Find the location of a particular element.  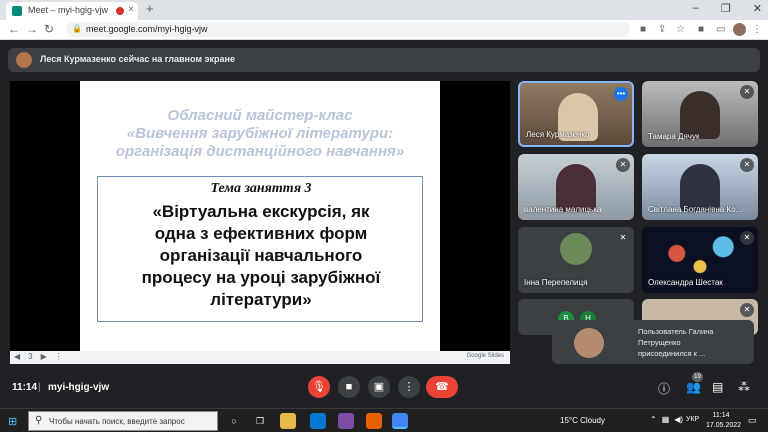

notification-icon: ▭ is located at coordinates (752, 420).